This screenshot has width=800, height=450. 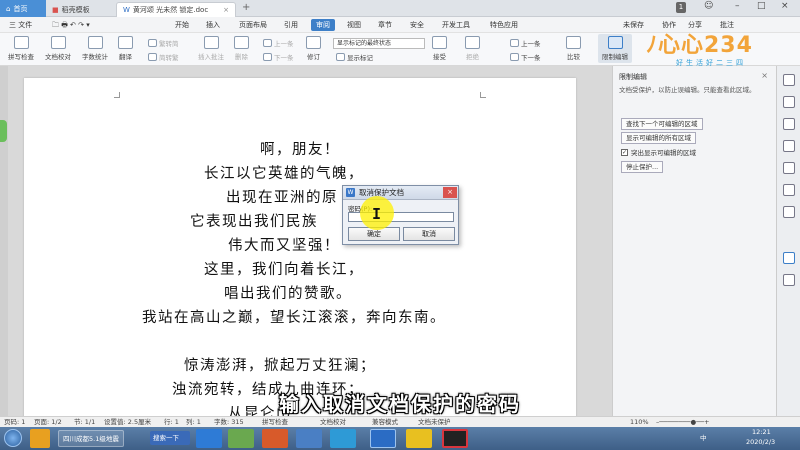 What do you see at coordinates (267, 57) in the screenshot?
I see `next-comment-icon` at bounding box center [267, 57].